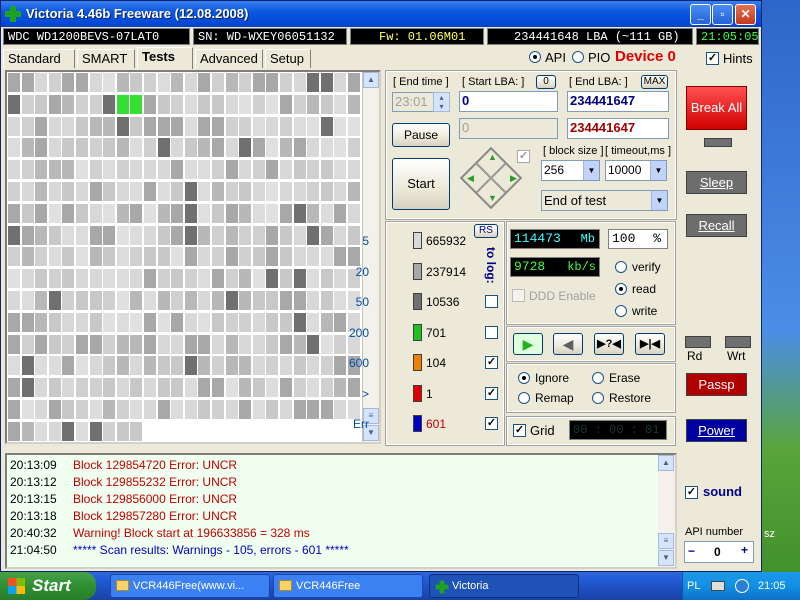 The height and width of the screenshot is (600, 800). What do you see at coordinates (492, 157) in the screenshot?
I see `arrow-up-icon: ▲` at bounding box center [492, 157].